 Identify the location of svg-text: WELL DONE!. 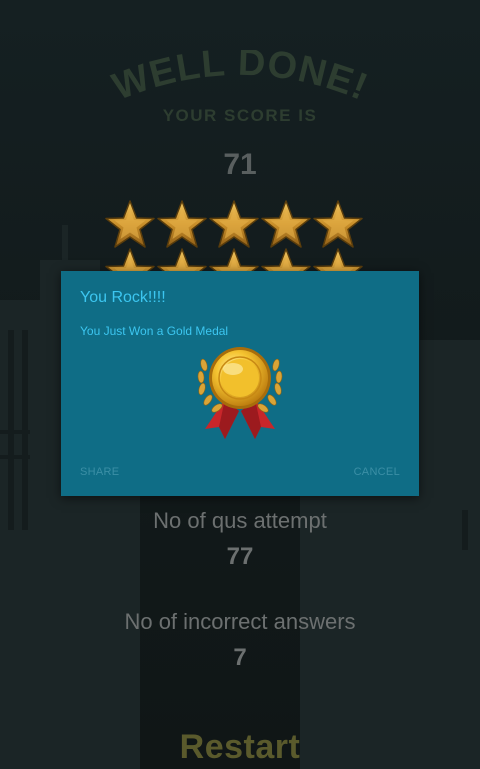
(240, 79).